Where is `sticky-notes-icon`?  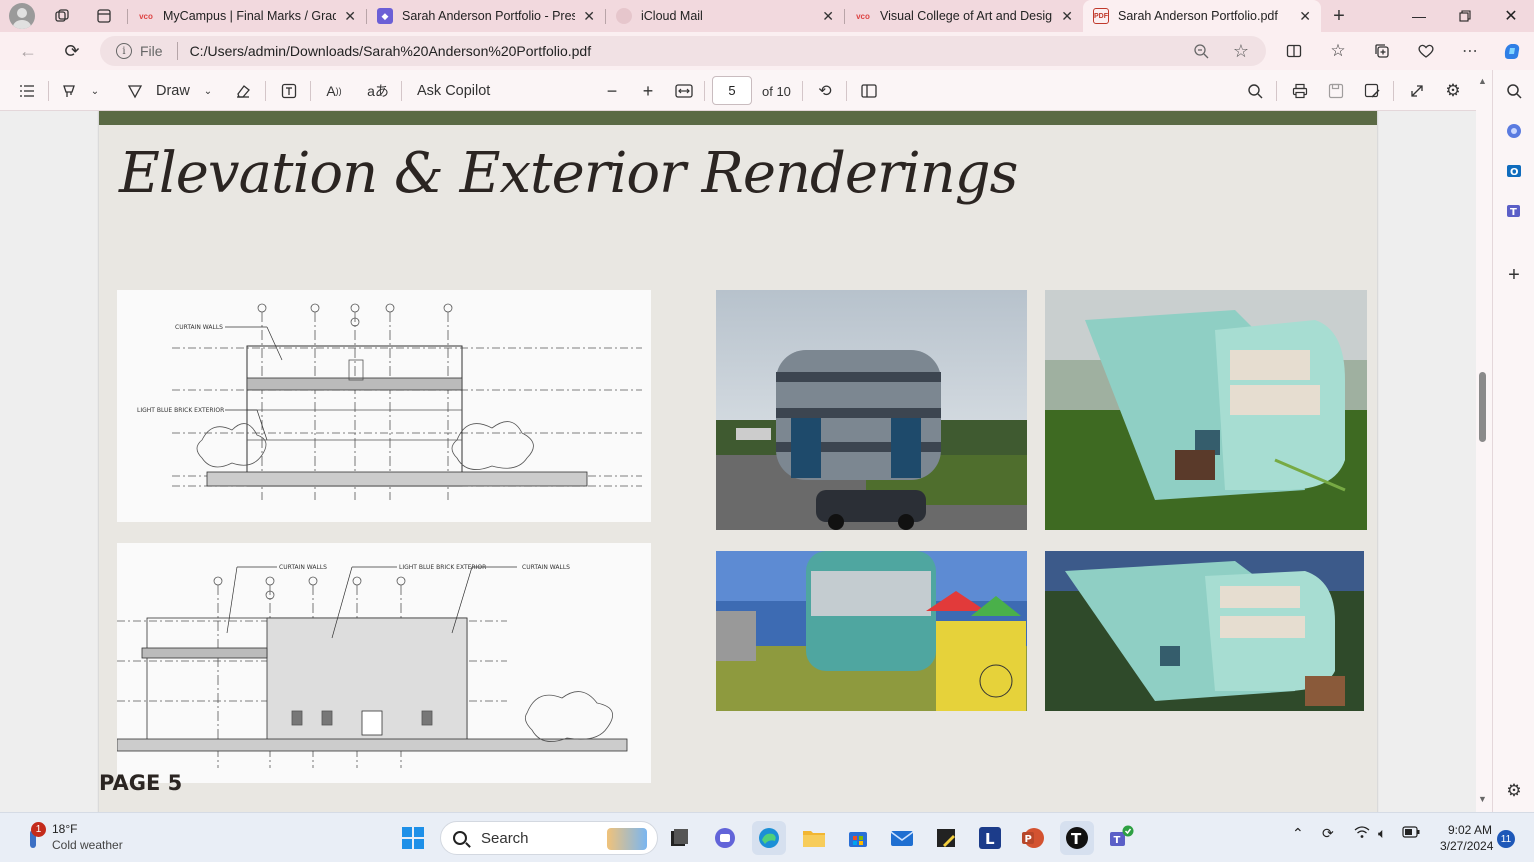 sticky-notes-icon is located at coordinates (946, 838).